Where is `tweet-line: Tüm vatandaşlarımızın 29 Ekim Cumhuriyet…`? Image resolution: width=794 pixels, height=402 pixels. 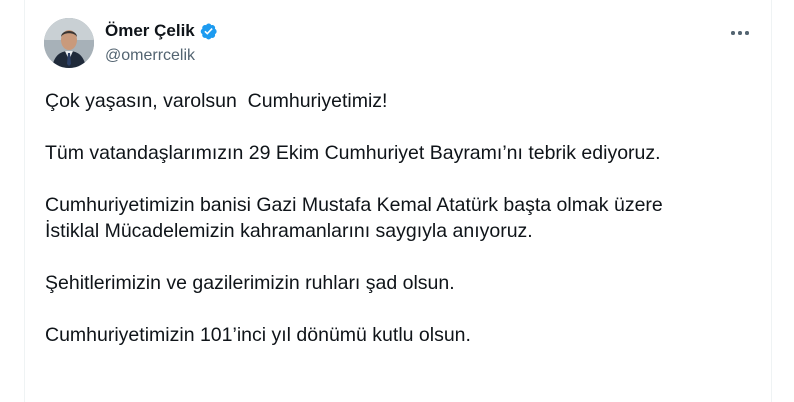
tweet-line: Tüm vatandaşlarımızın 29 Ekim Cumhuriyet… is located at coordinates (353, 153).